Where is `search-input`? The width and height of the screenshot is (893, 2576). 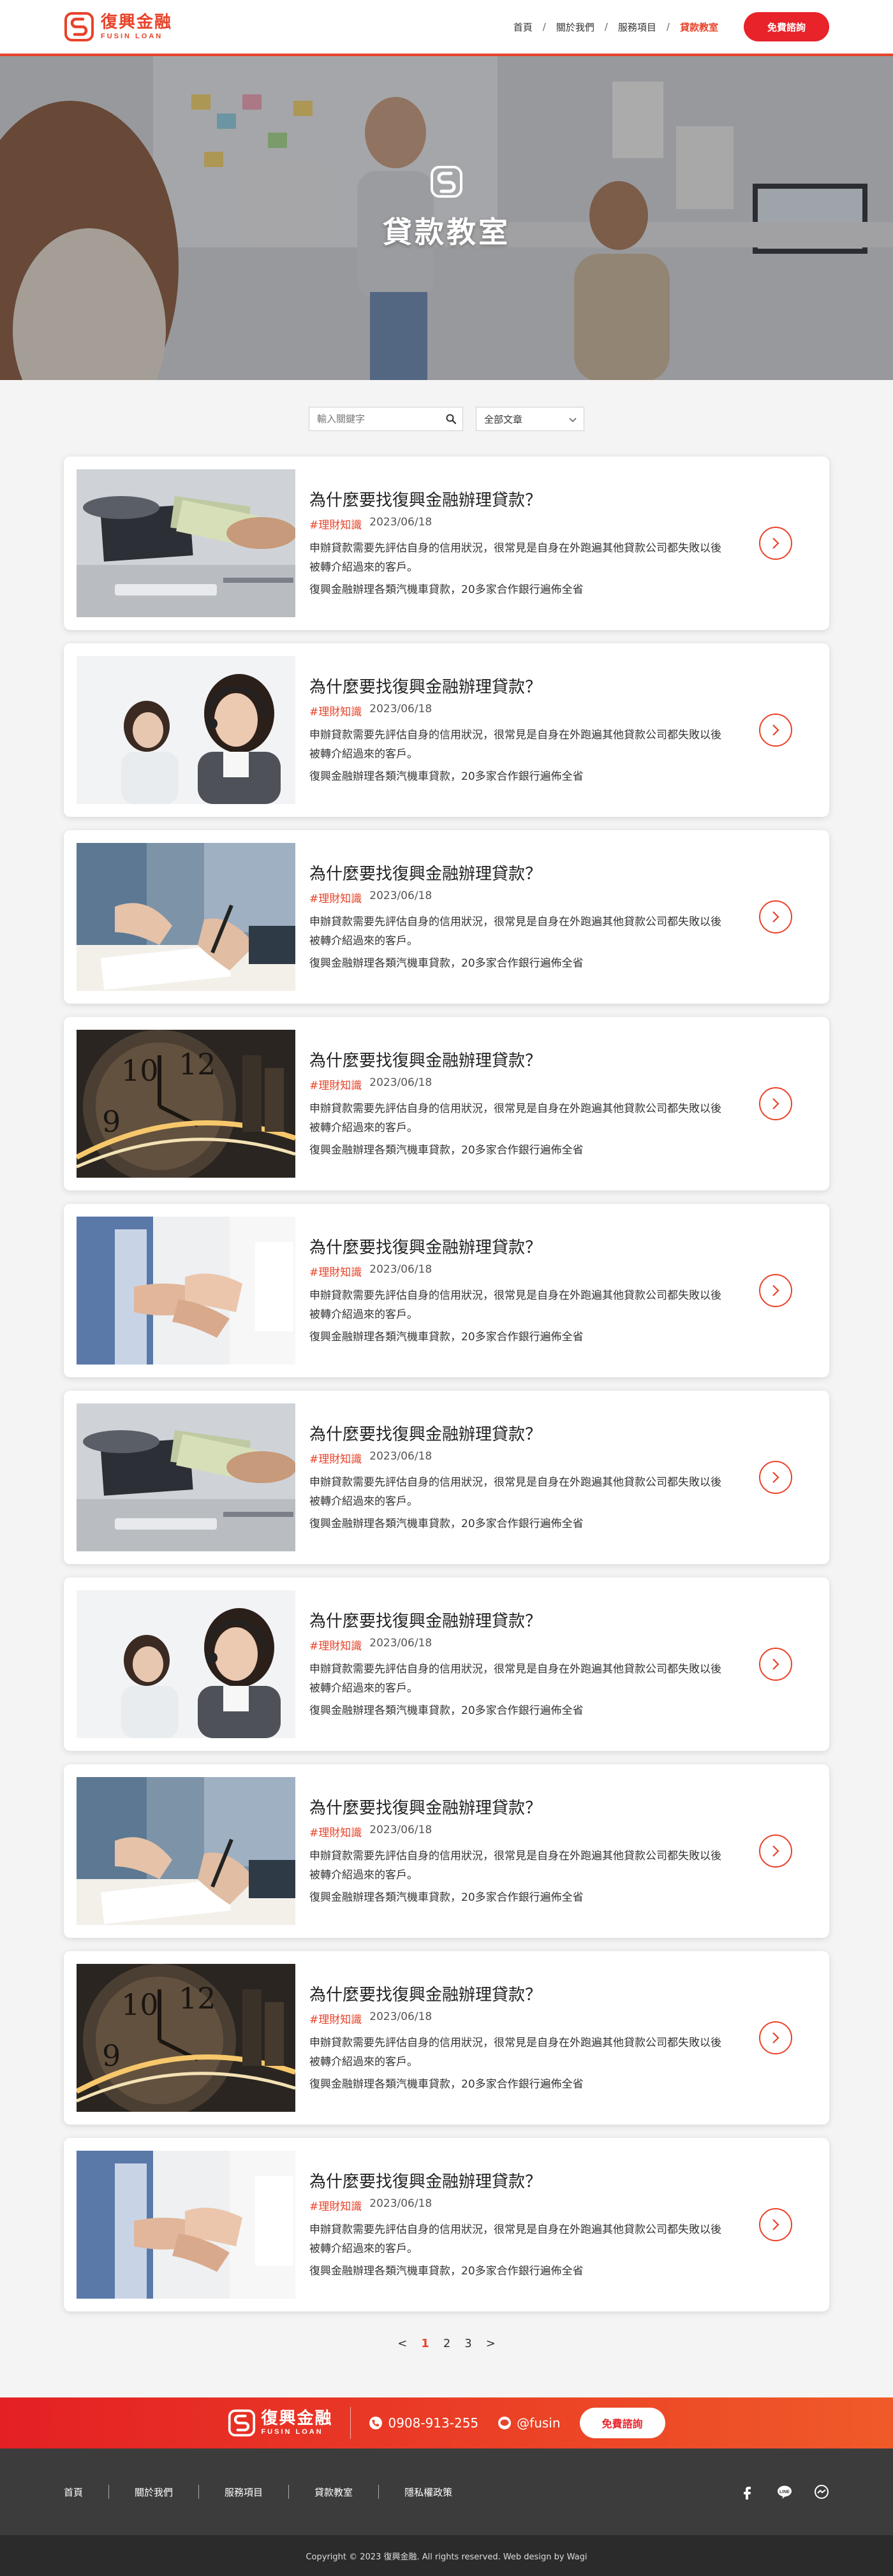 search-input is located at coordinates (386, 419).